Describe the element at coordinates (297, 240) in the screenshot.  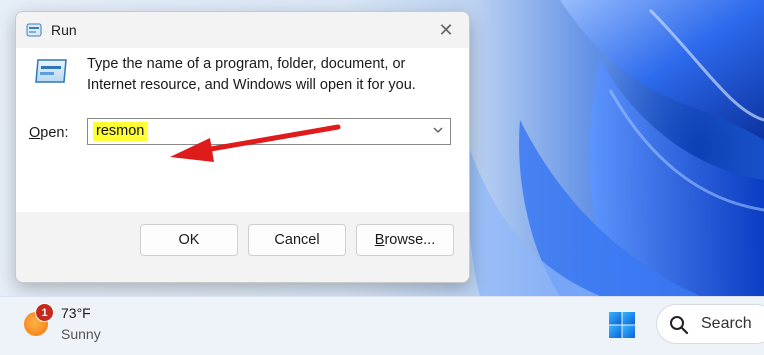
I see `cancel-button: Cancel` at that location.